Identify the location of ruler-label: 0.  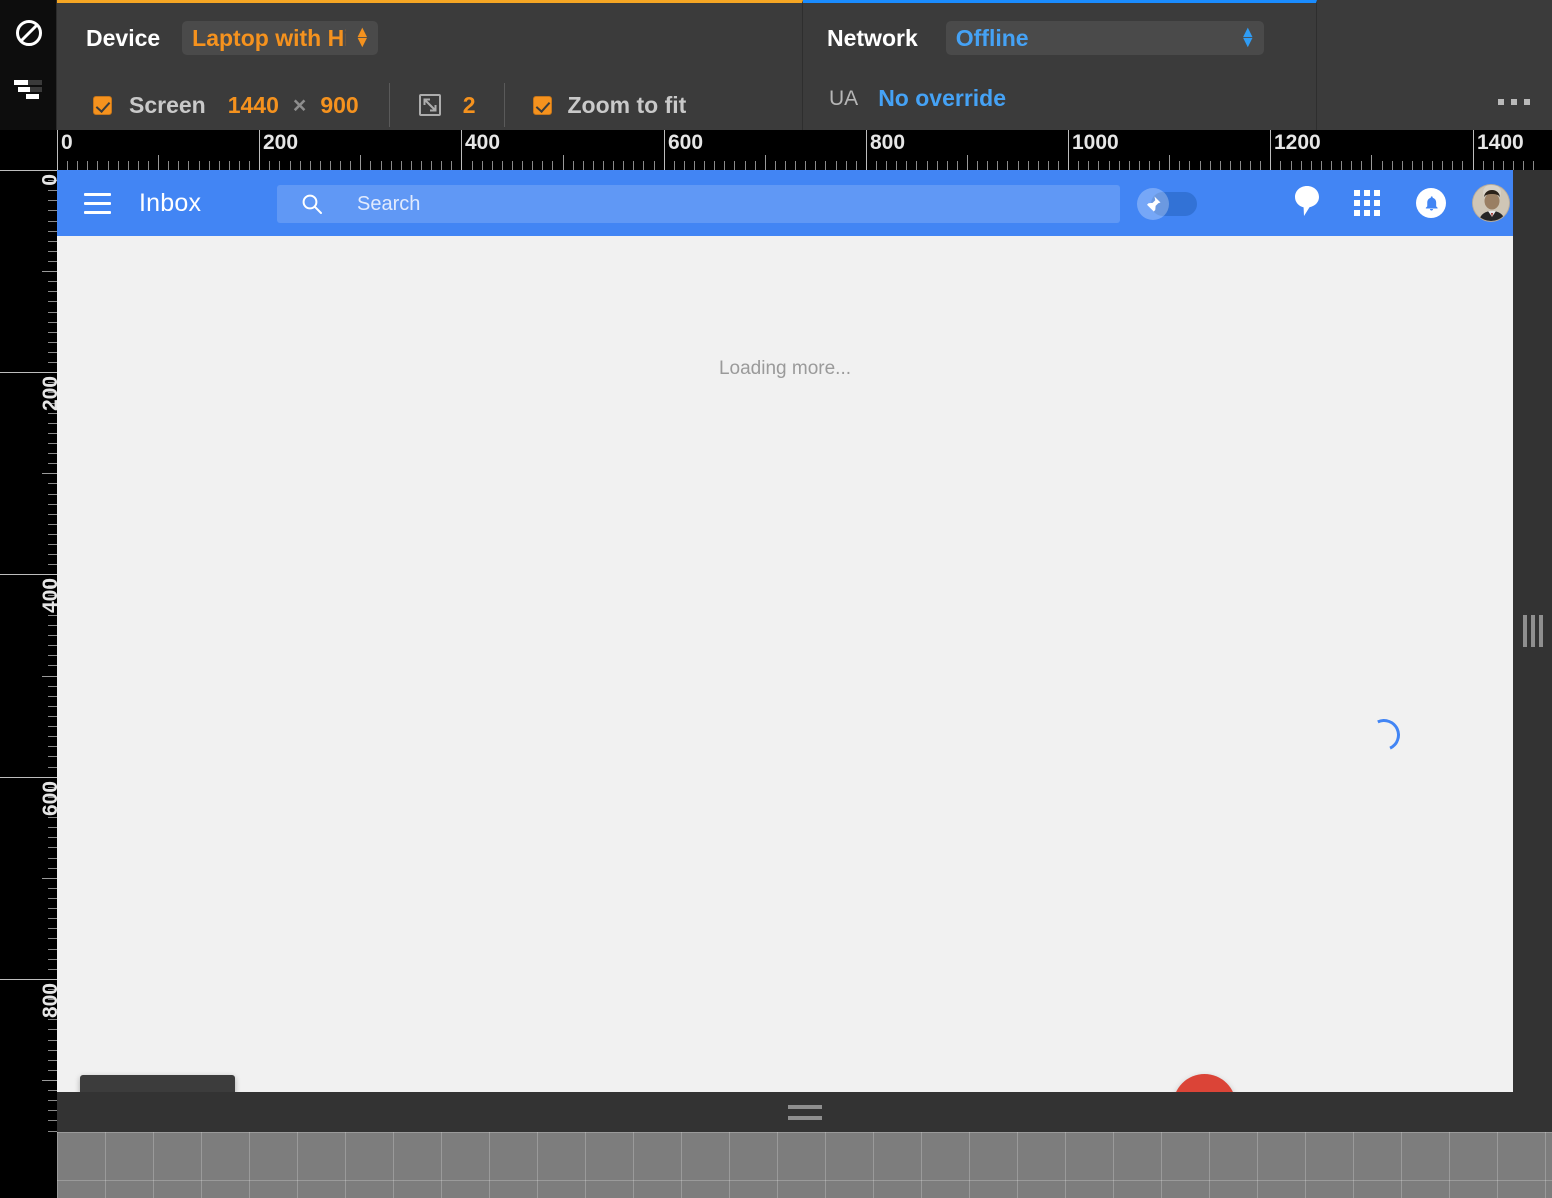
(48, 180).